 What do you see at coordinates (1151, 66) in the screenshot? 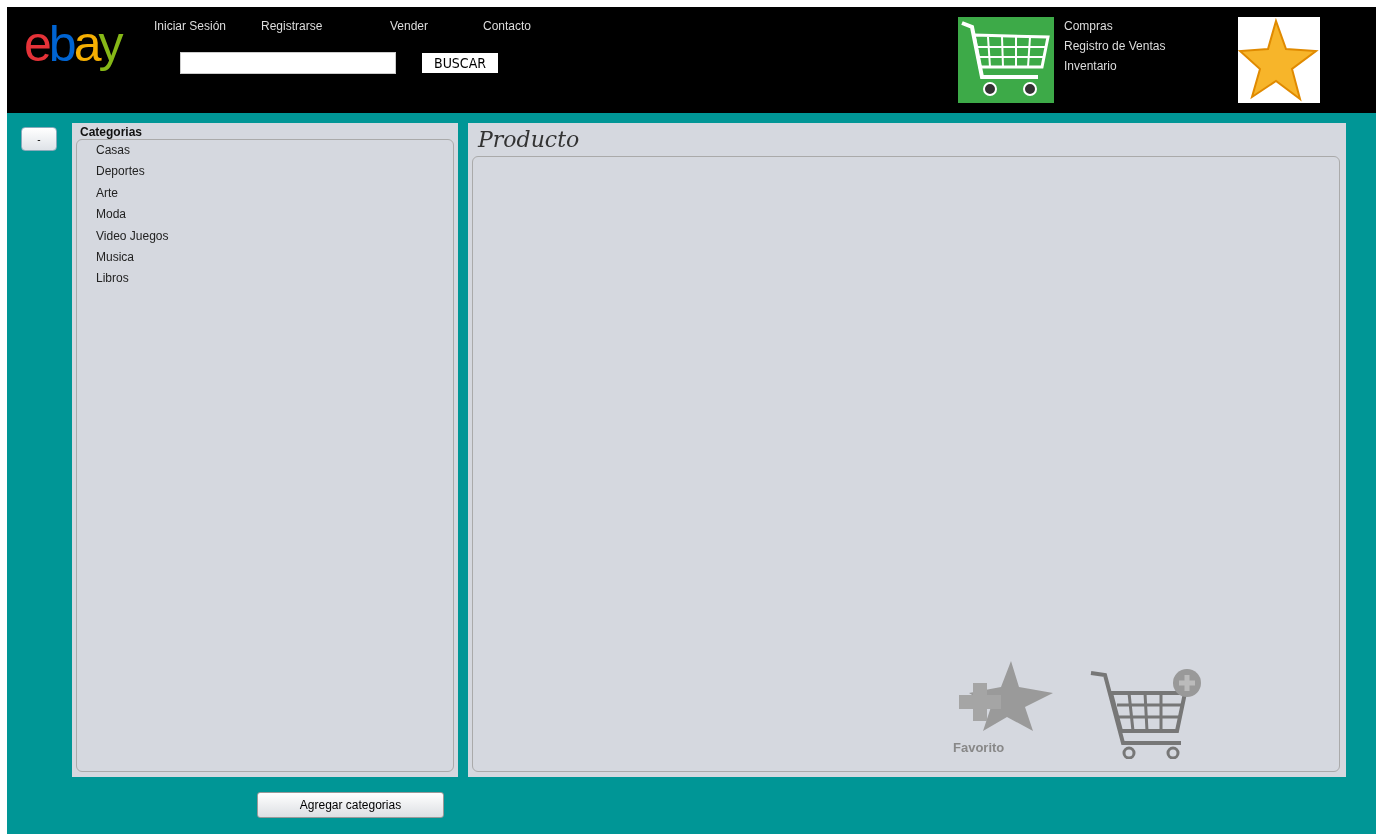
I see `menu-link: Inventario` at bounding box center [1151, 66].